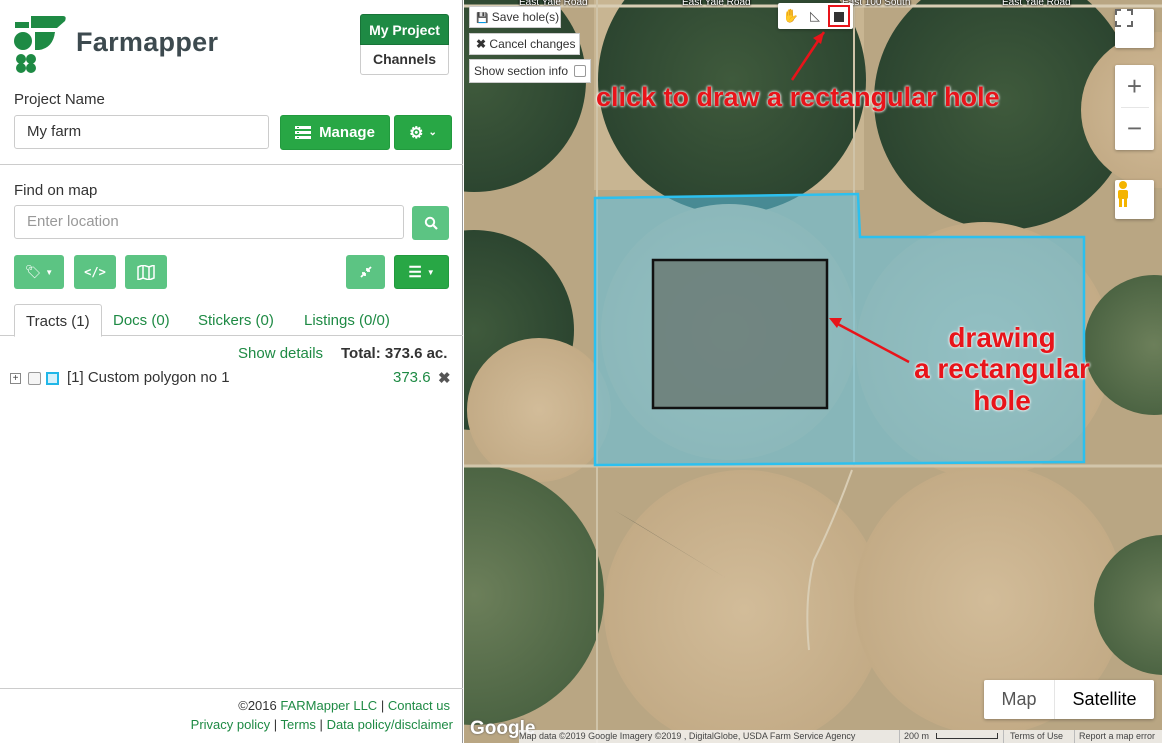  I want to click on polygon-icon: ◺, so click(815, 16).